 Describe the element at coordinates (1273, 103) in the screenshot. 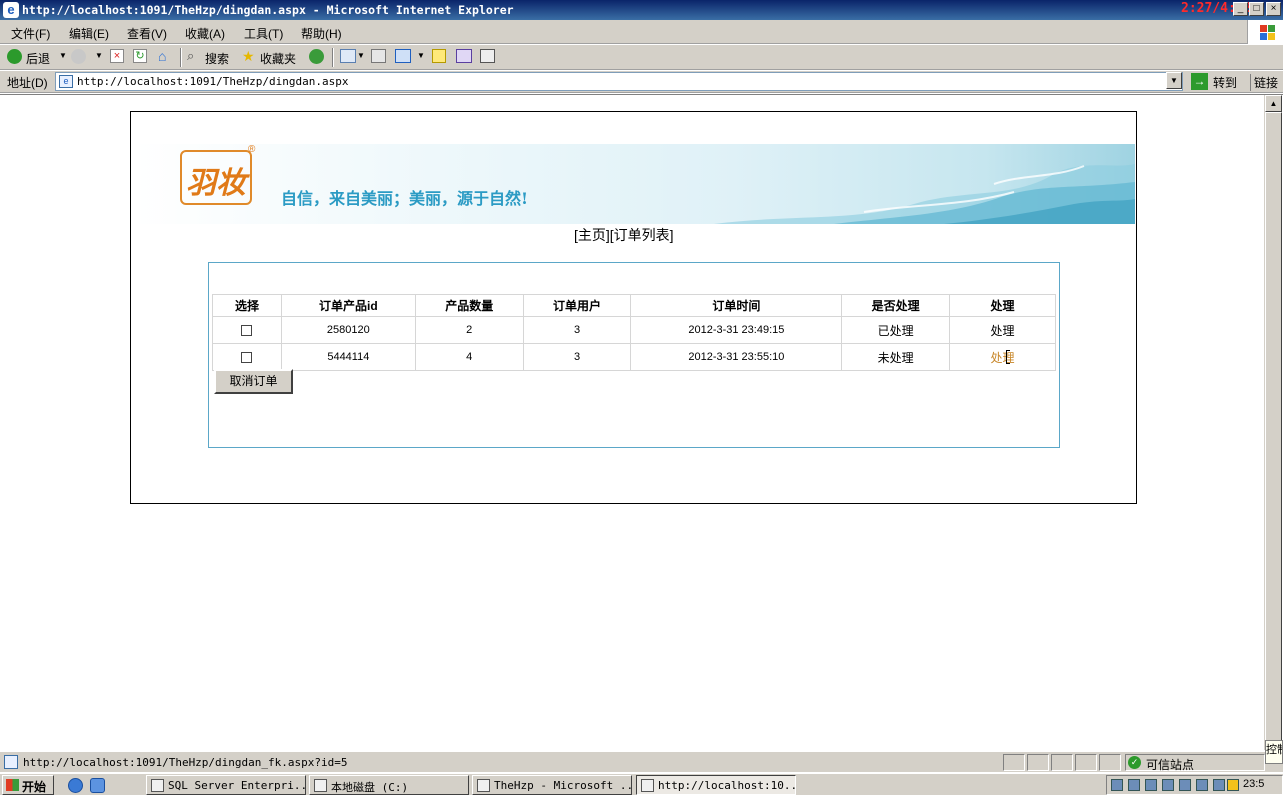

I see `scroll-up-icon: ▲` at that location.